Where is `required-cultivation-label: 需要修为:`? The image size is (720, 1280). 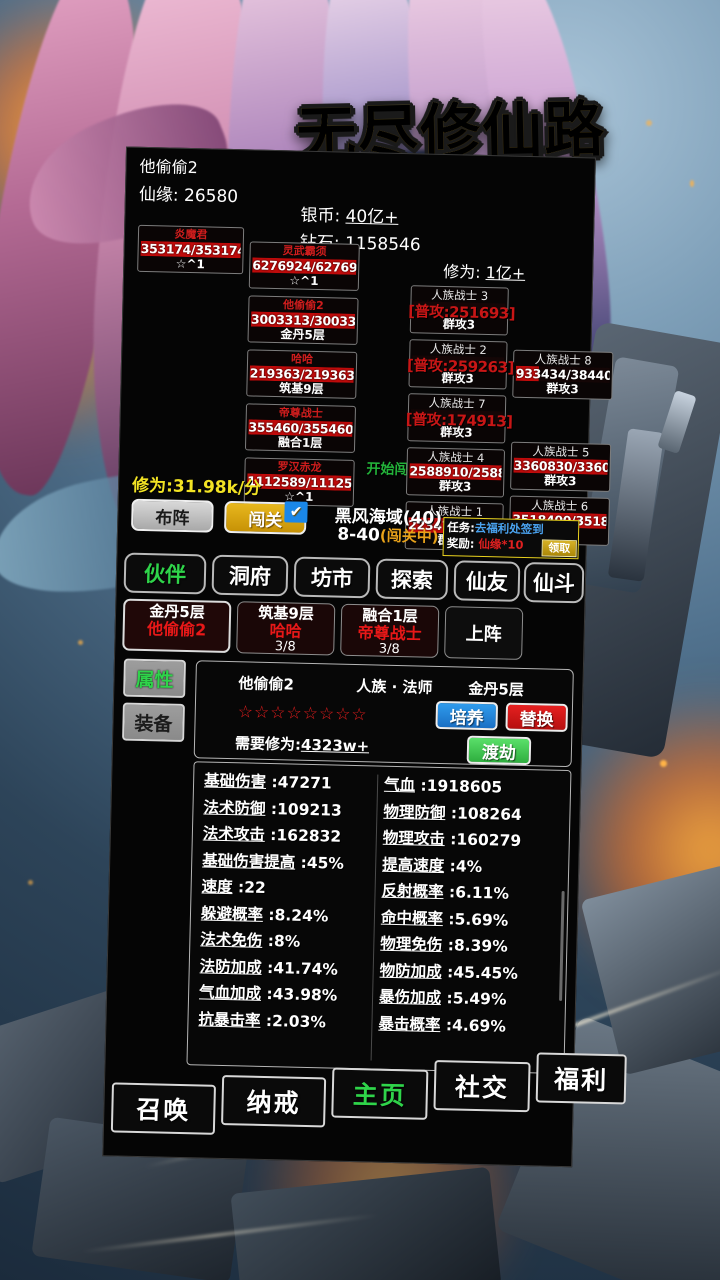
required-cultivation-label: 需要修为: is located at coordinates (268, 744).